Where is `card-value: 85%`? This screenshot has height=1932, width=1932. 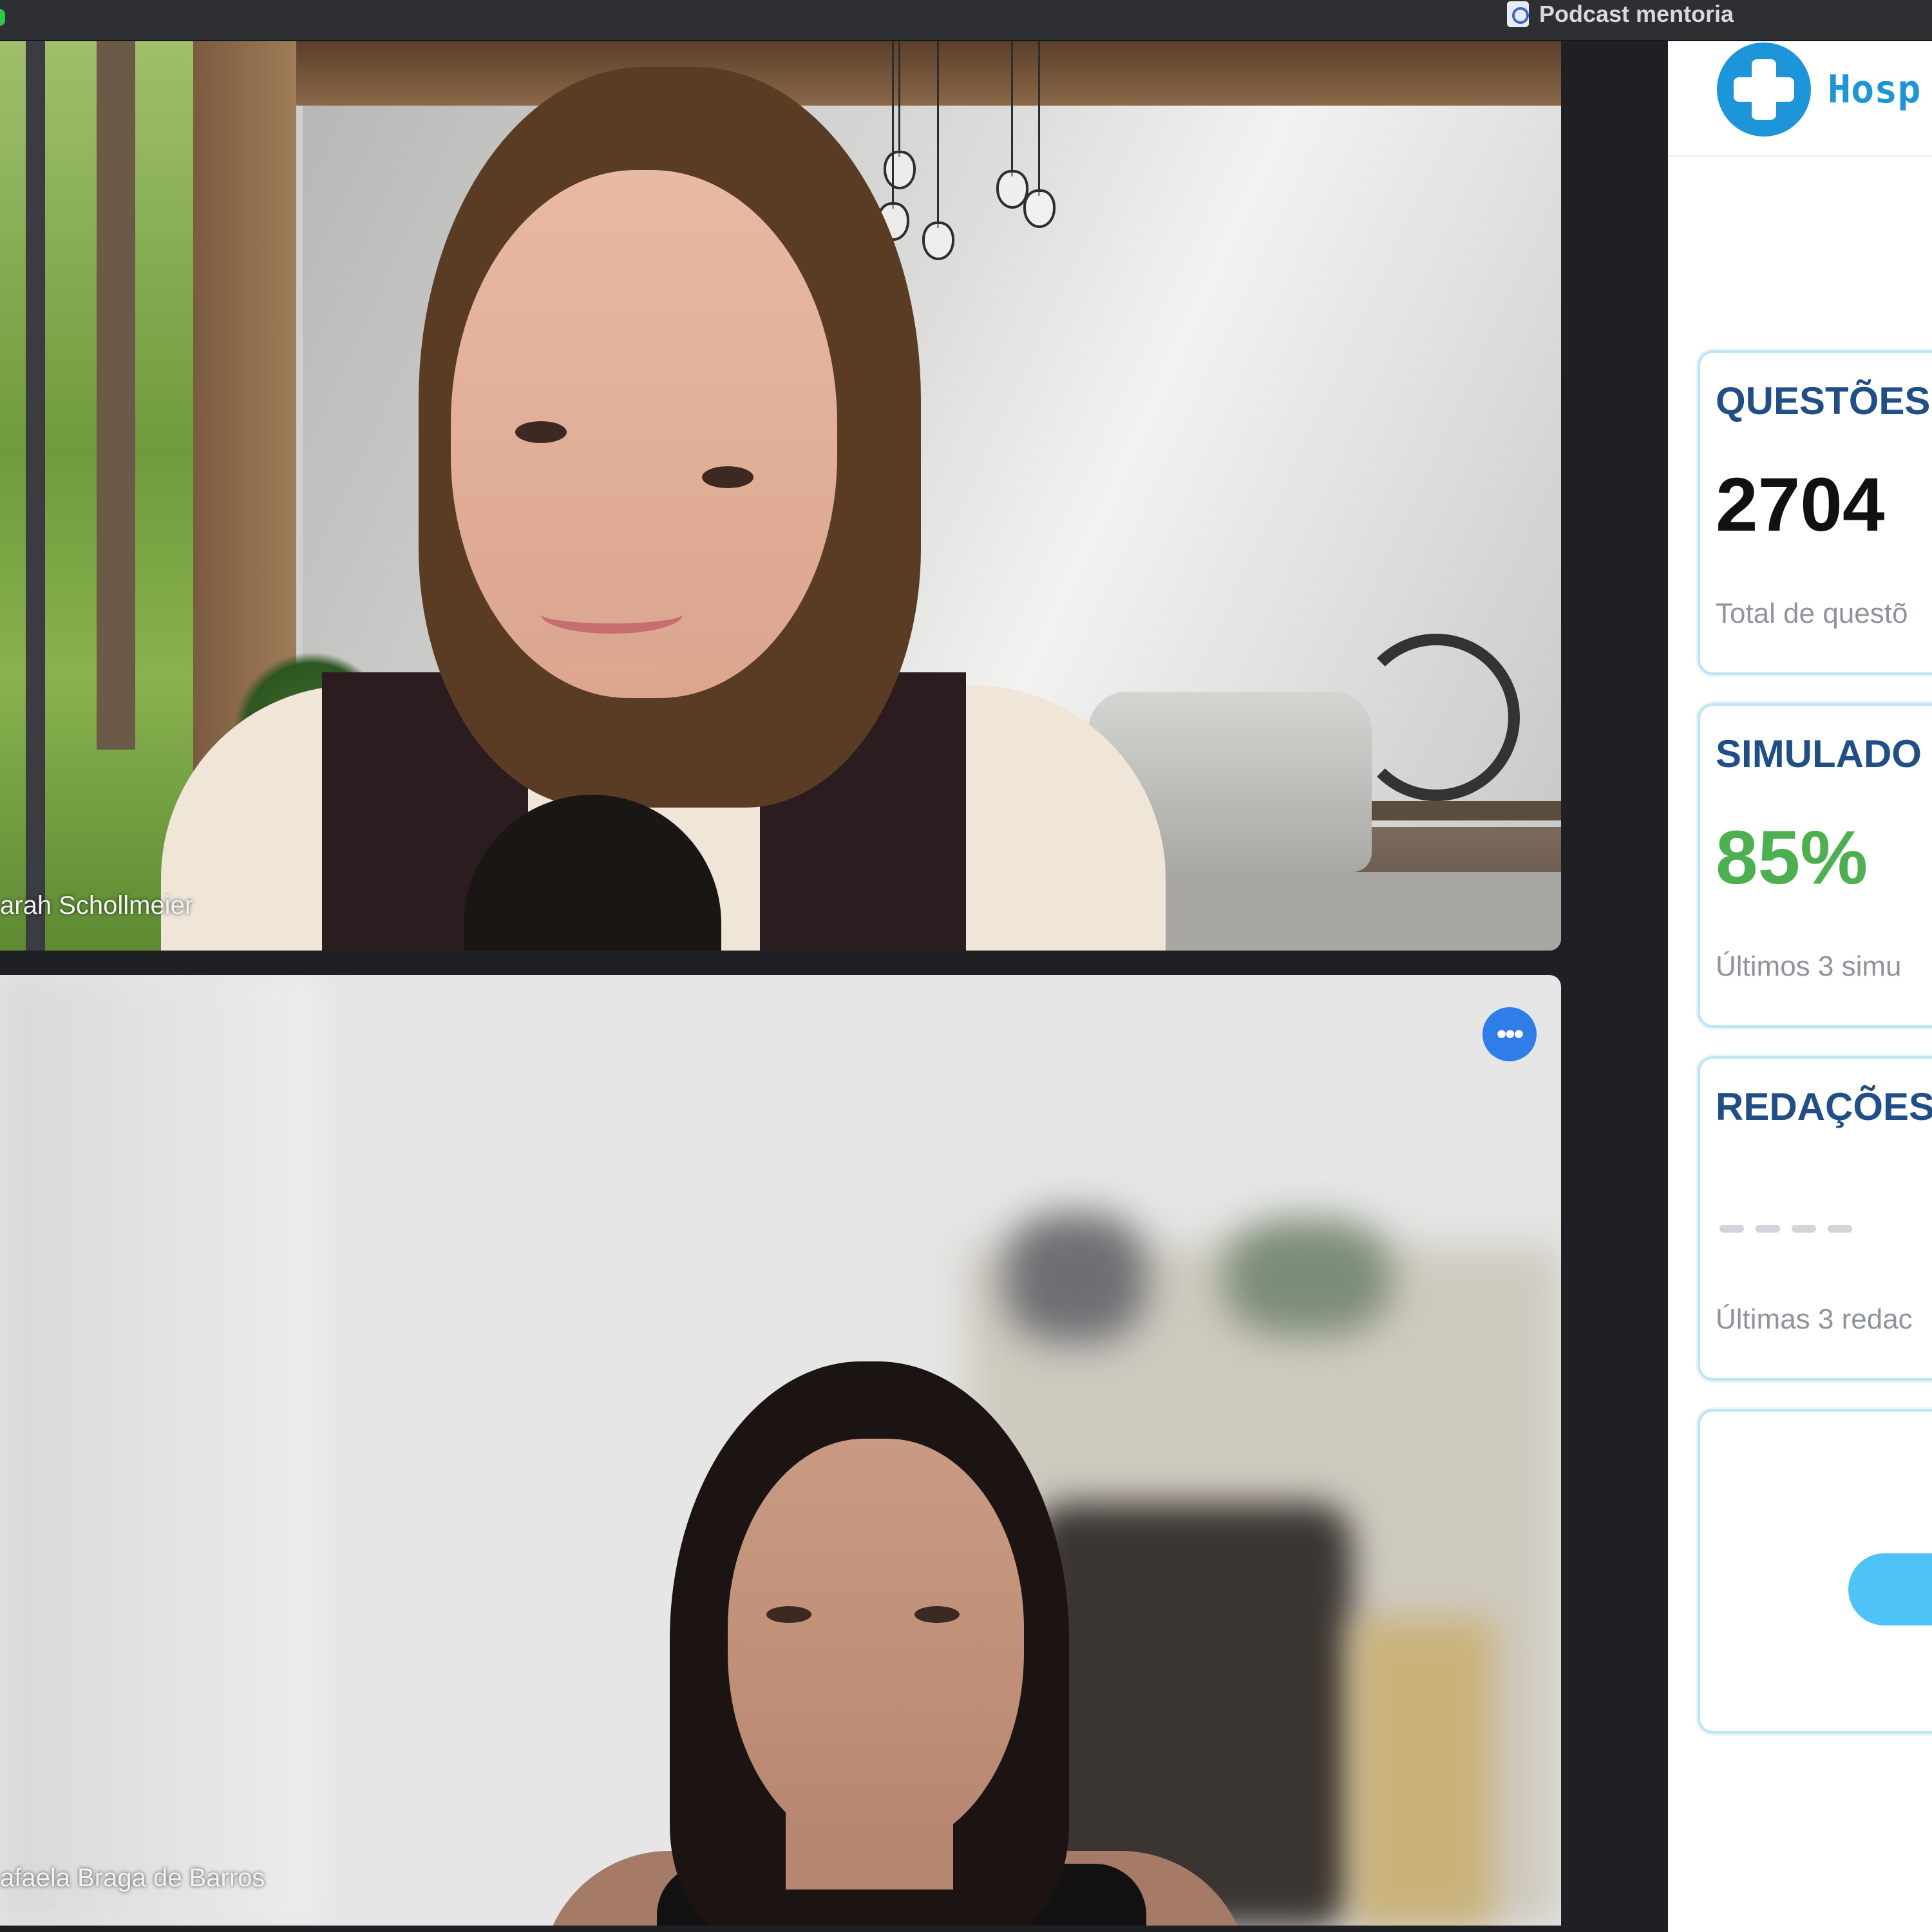 card-value: 85% is located at coordinates (1792, 857).